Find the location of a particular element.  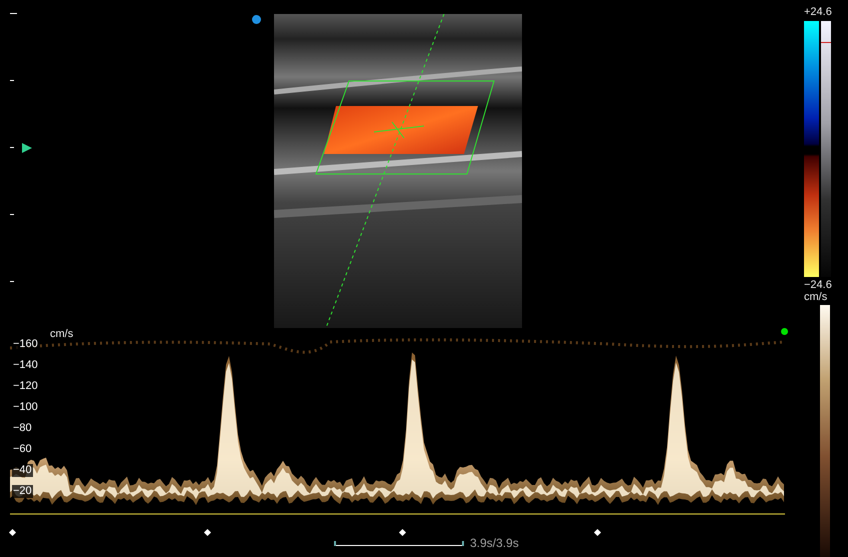

velocity-axis-label: −160 is located at coordinates (25, 344).